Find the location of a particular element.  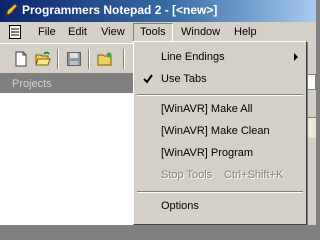

menu-edit: Edit is located at coordinates (77, 32).